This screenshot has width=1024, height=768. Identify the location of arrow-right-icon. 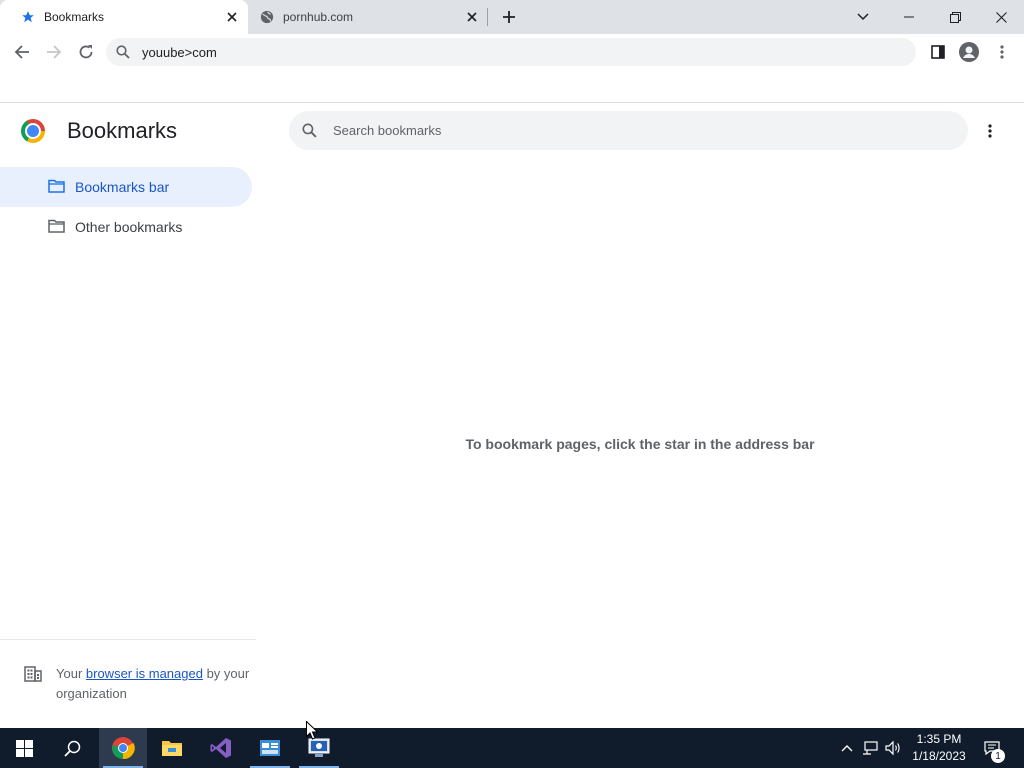
(54, 52).